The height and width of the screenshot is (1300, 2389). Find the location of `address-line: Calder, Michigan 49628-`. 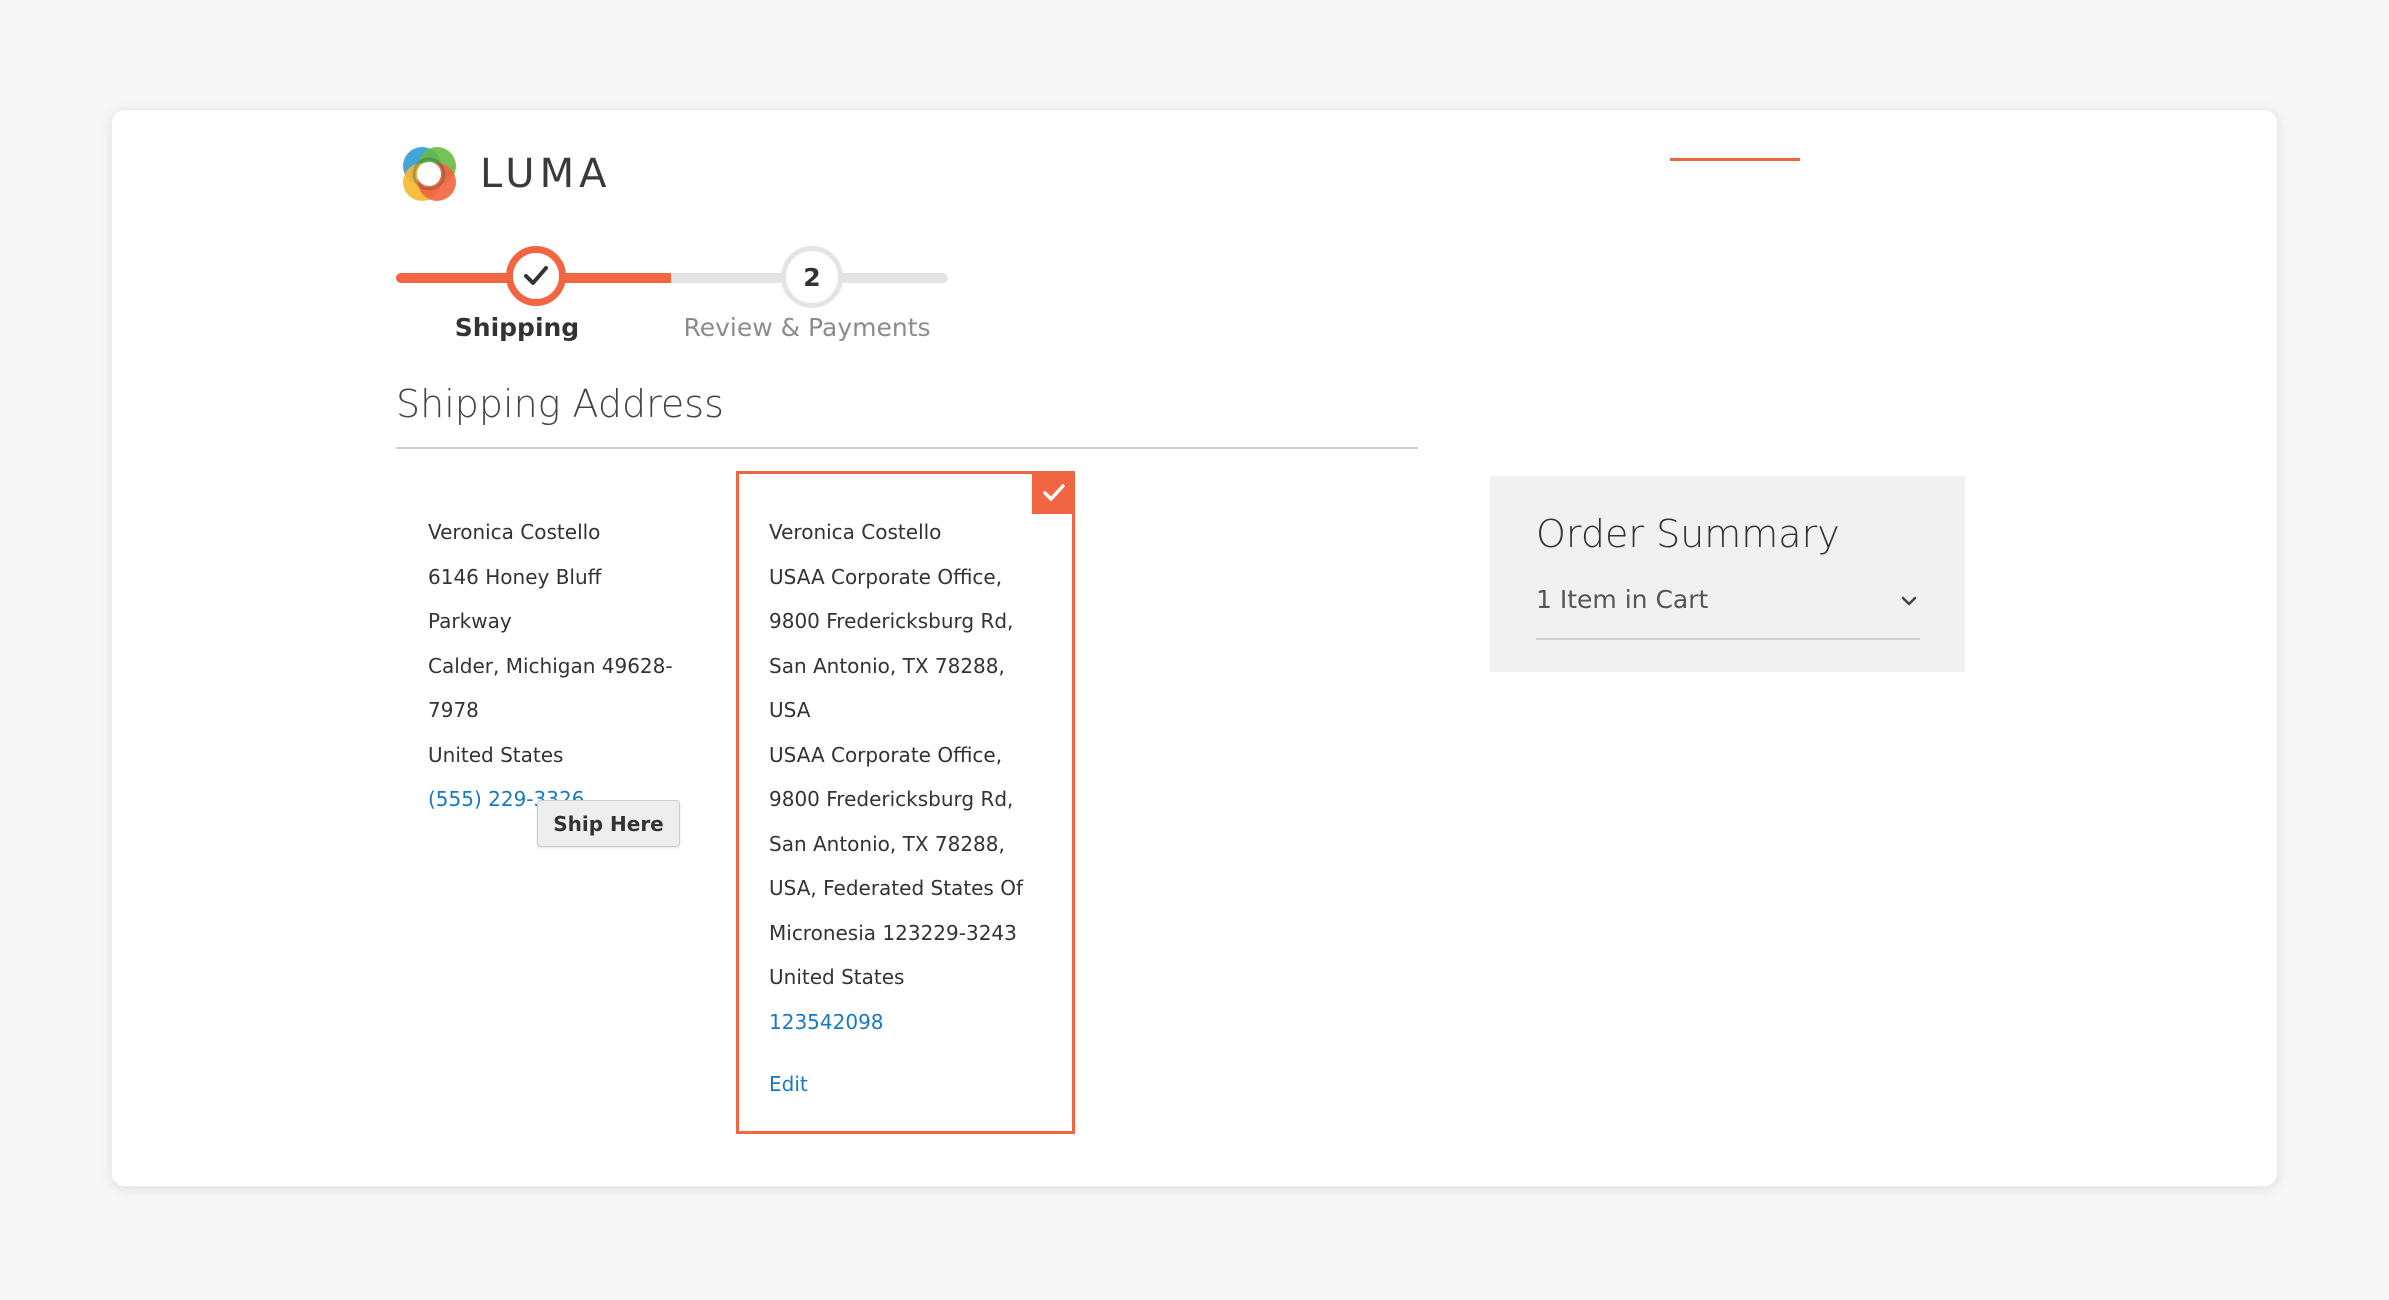

address-line: Calder, Michigan 49628- is located at coordinates (550, 665).